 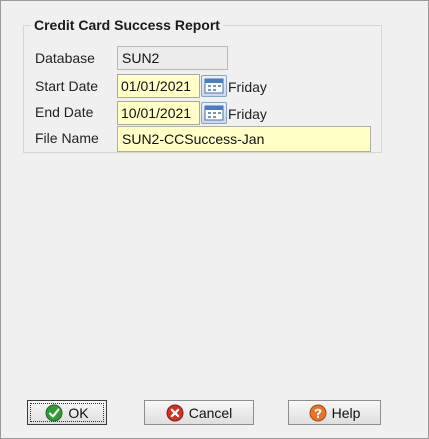 I want to click on start-date-label: Start Date, so click(x=67, y=86).